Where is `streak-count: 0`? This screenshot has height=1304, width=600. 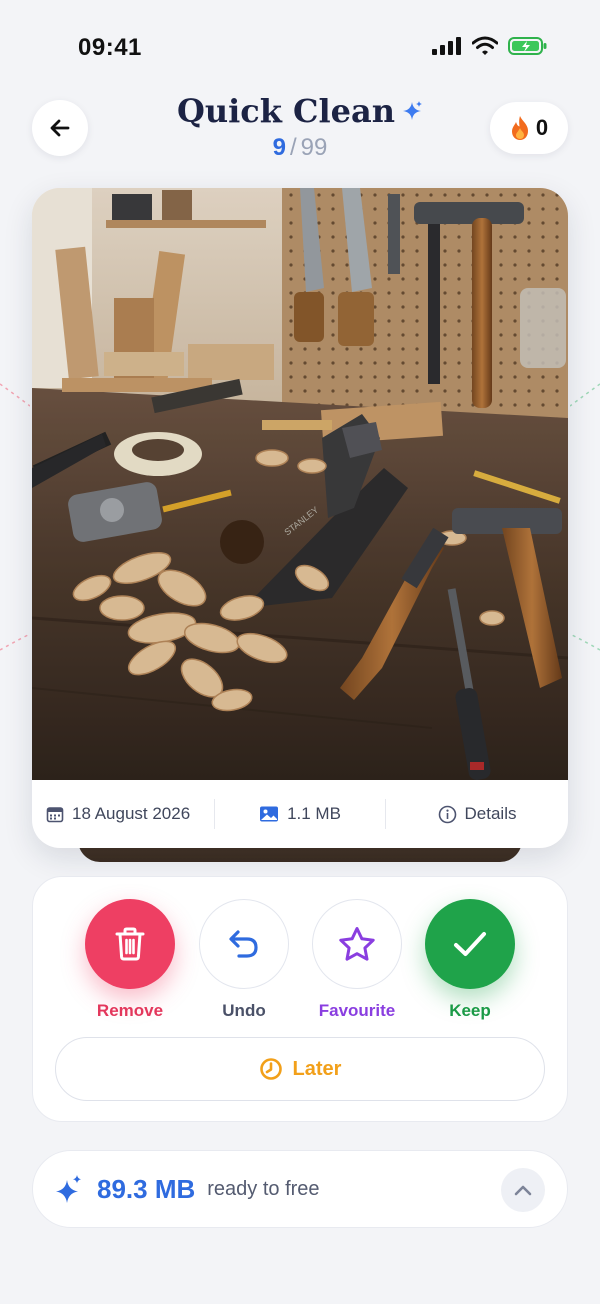 streak-count: 0 is located at coordinates (542, 127).